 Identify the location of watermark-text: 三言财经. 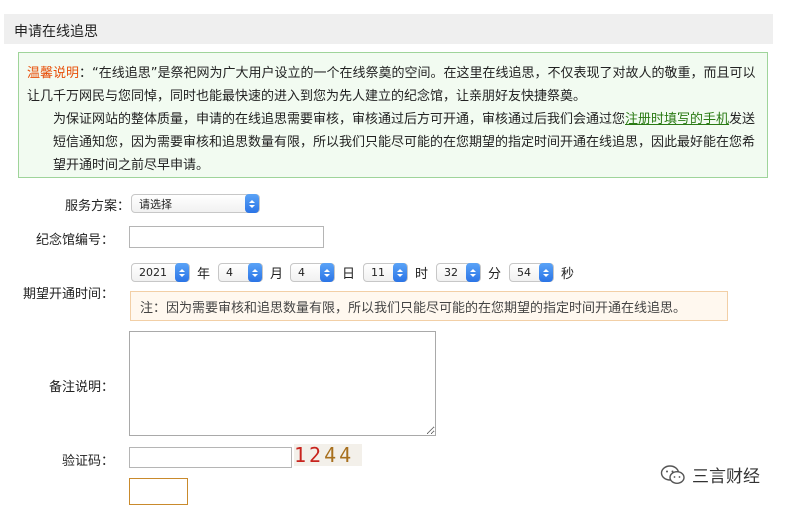
(726, 477).